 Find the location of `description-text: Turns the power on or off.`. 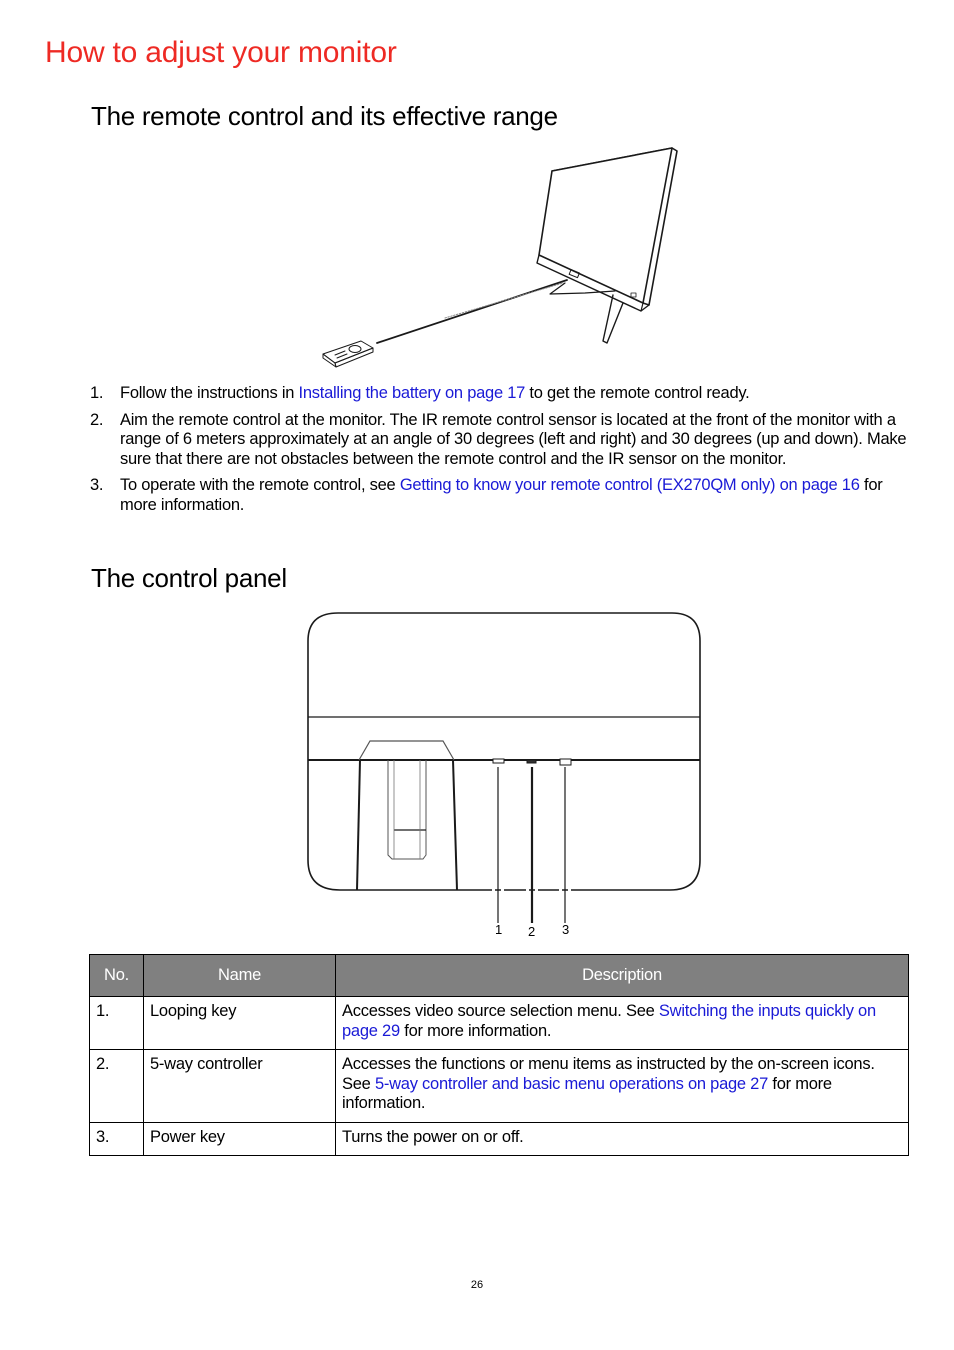

description-text: Turns the power on or off. is located at coordinates (433, 1136).